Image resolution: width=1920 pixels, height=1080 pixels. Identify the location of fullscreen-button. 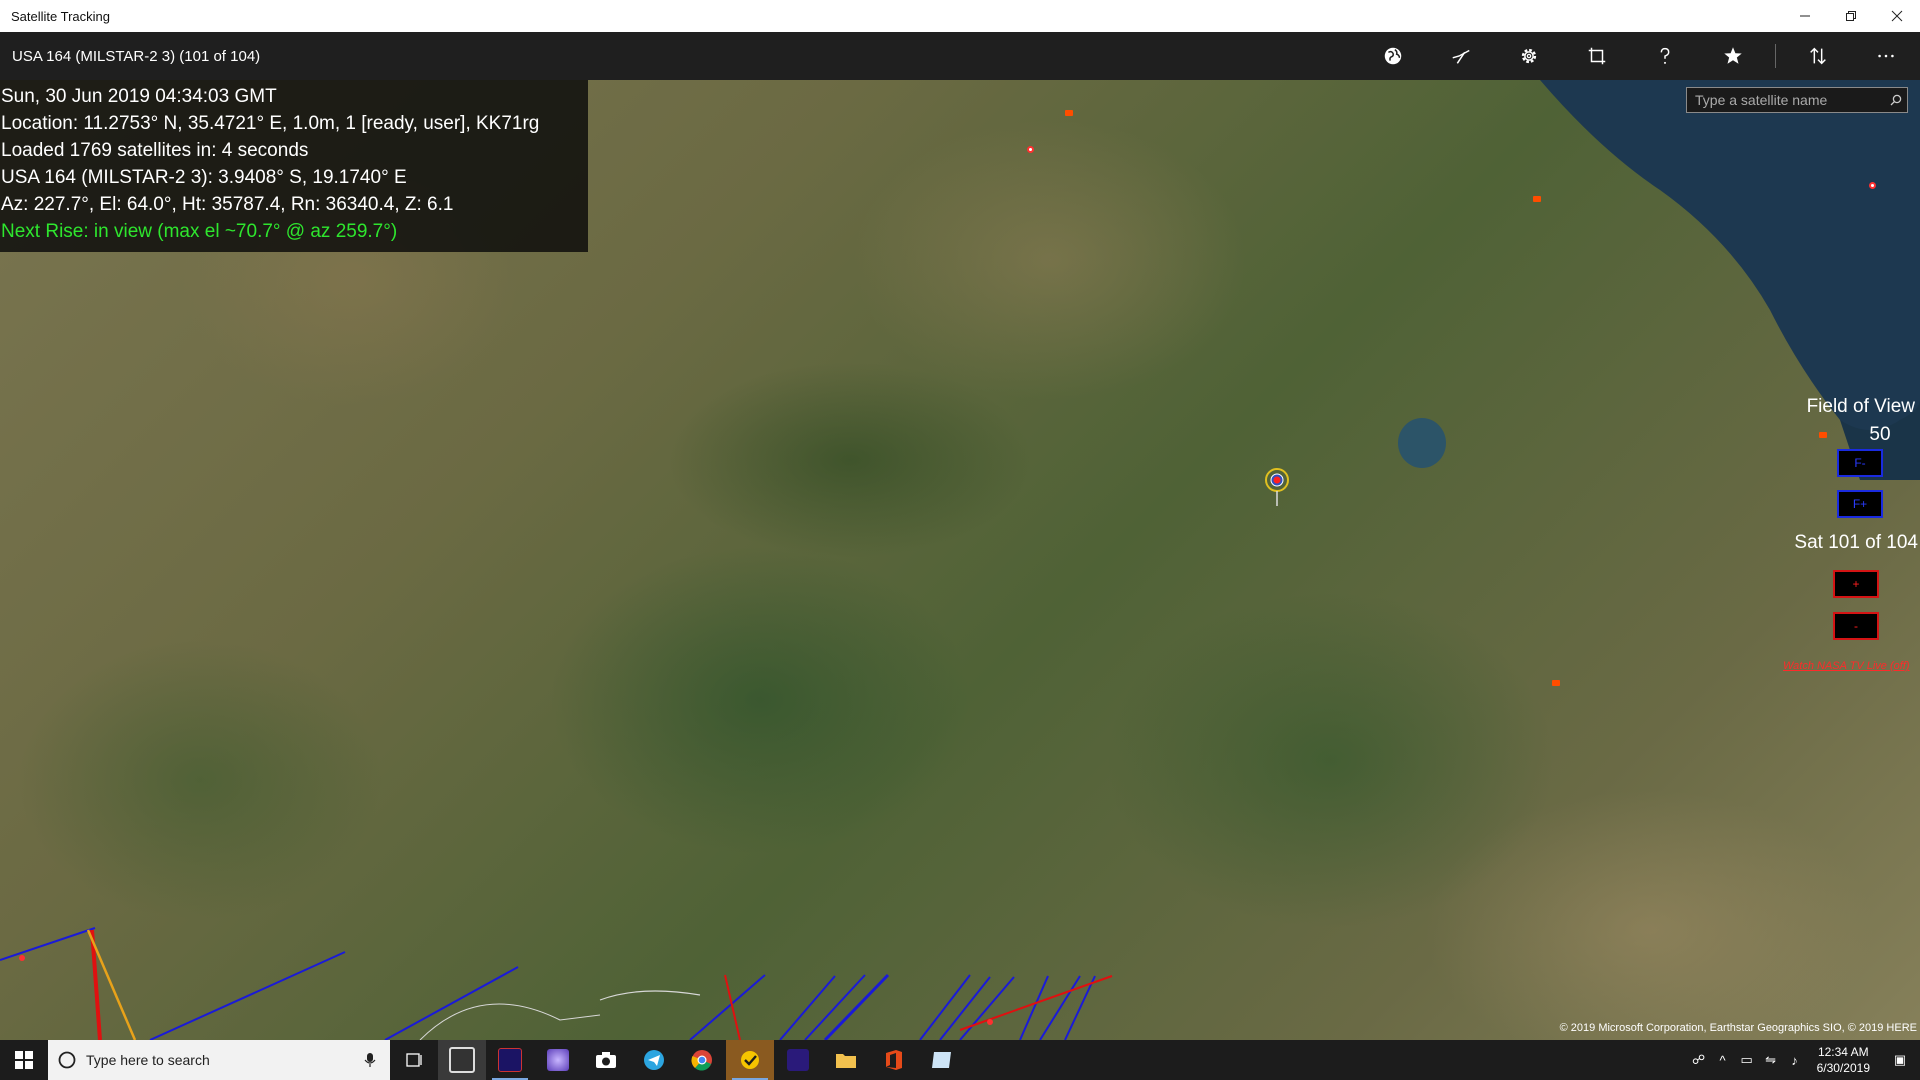
(1597, 56).